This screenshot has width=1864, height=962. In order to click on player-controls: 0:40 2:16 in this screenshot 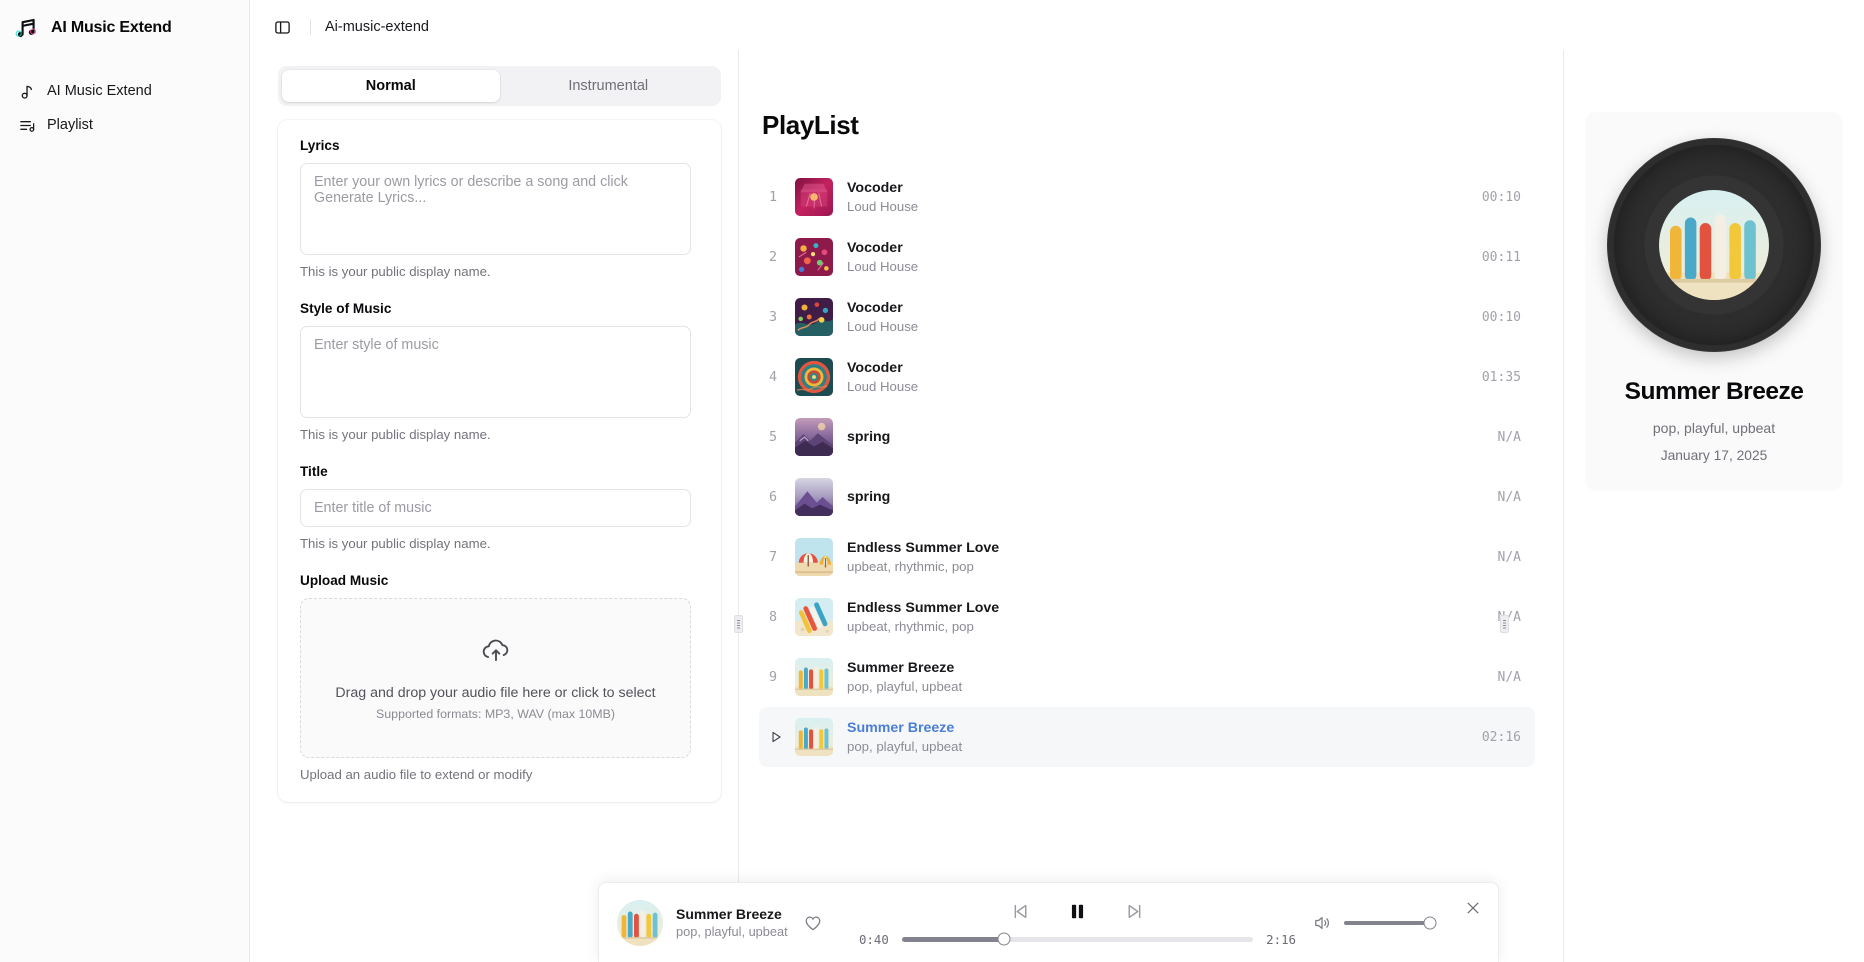, I will do `click(1077, 923)`.